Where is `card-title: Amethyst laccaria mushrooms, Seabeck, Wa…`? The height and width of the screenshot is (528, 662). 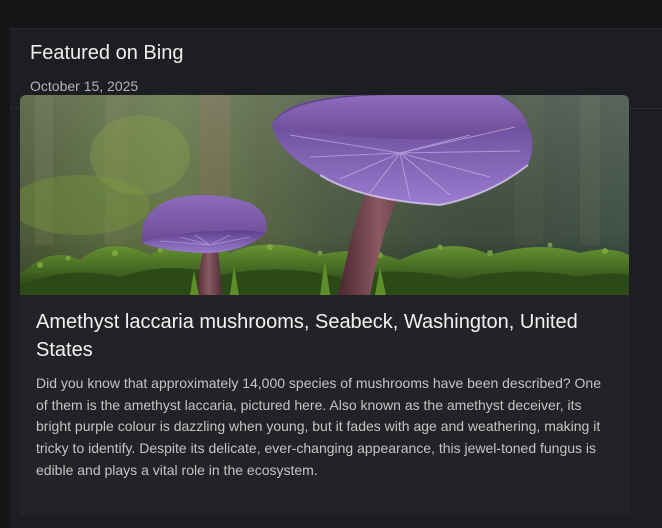
card-title: Amethyst laccaria mushrooms, Seabeck, Wa… is located at coordinates (325, 336).